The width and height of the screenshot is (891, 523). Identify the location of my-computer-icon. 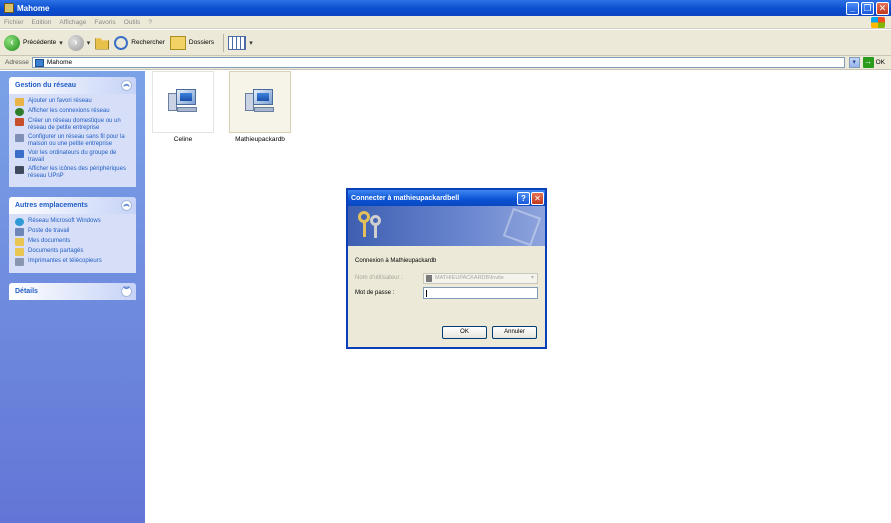
(19, 232).